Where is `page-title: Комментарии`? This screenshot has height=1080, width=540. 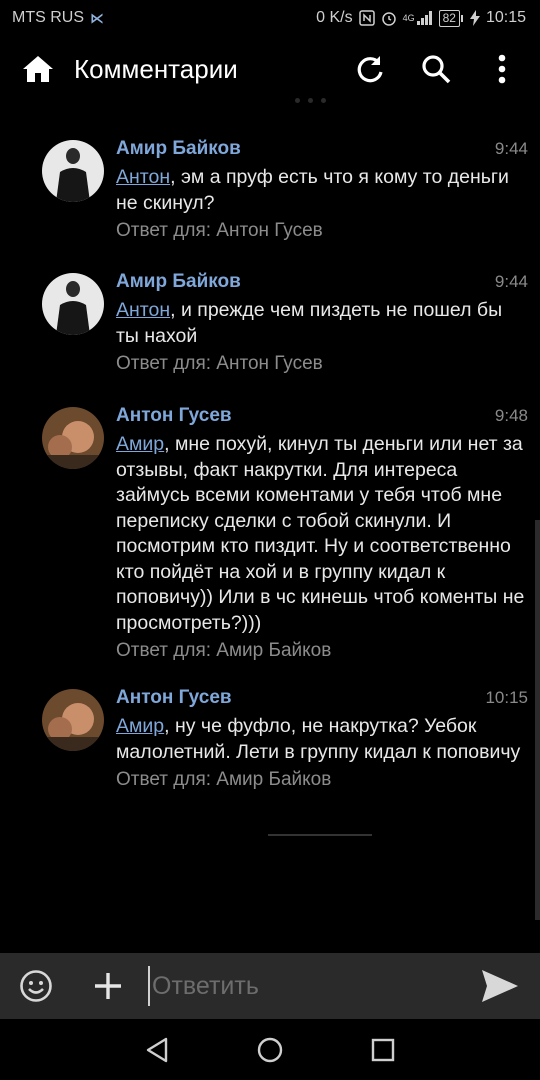 page-title: Комментарии is located at coordinates (156, 68).